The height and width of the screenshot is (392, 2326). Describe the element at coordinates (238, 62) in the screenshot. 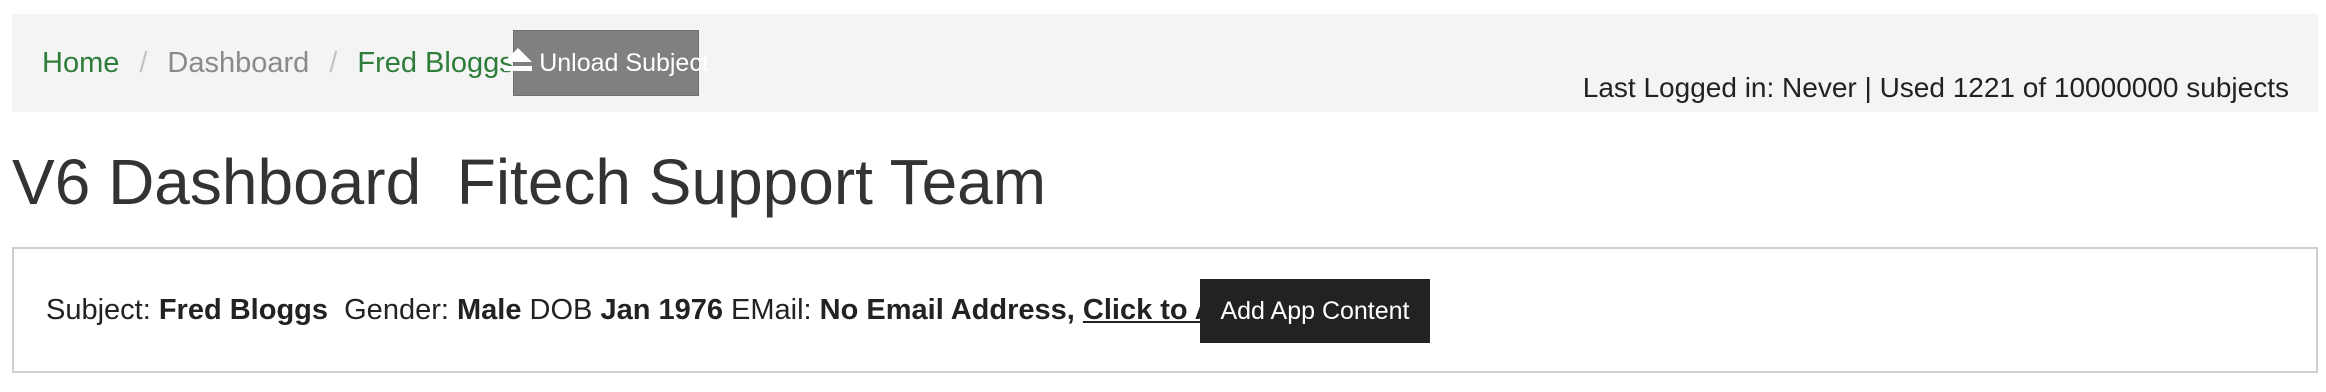

I see `breadcrumb-dashboard: Dashboard` at that location.